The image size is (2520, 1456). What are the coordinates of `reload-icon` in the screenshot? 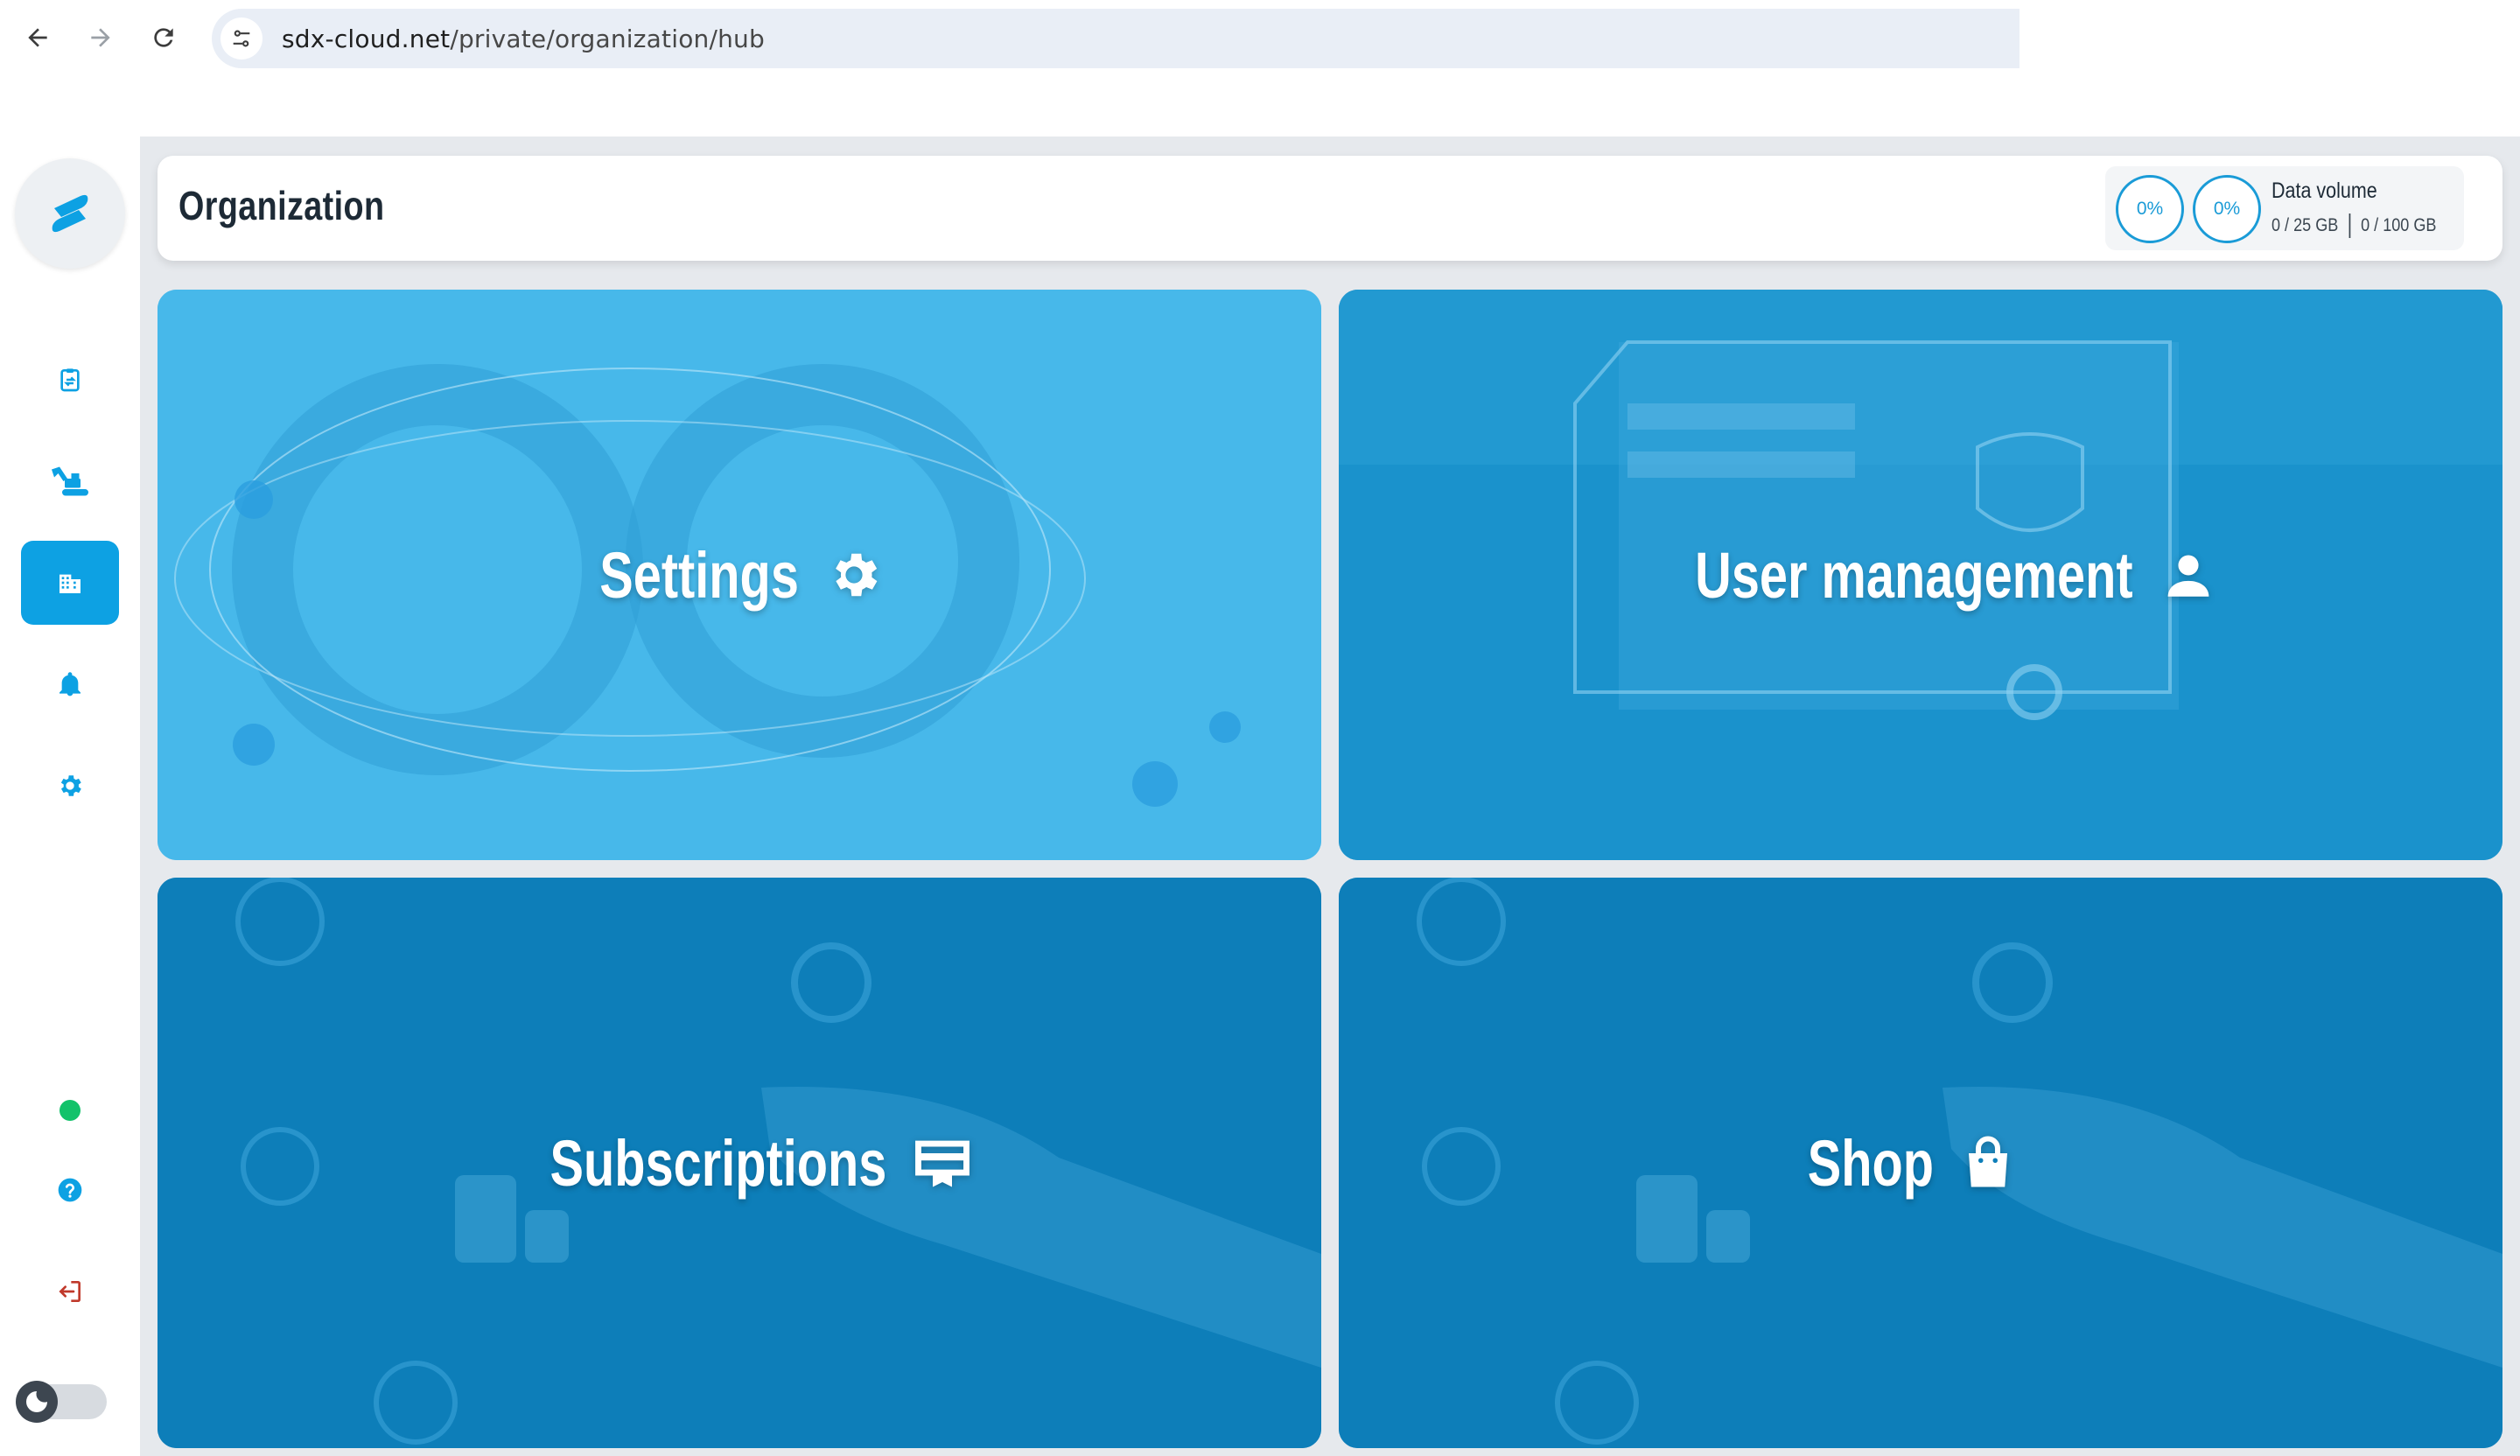 It's located at (163, 37).